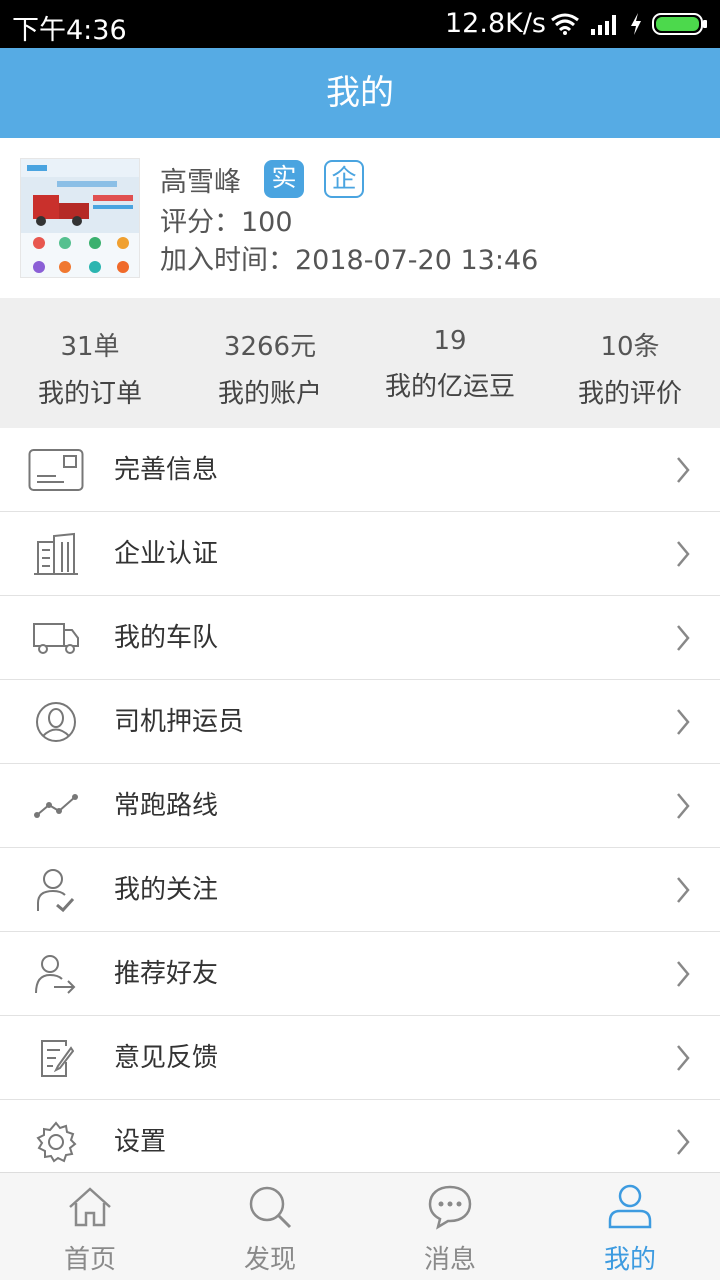  Describe the element at coordinates (565, 24) in the screenshot. I see `wifi-icon` at that location.